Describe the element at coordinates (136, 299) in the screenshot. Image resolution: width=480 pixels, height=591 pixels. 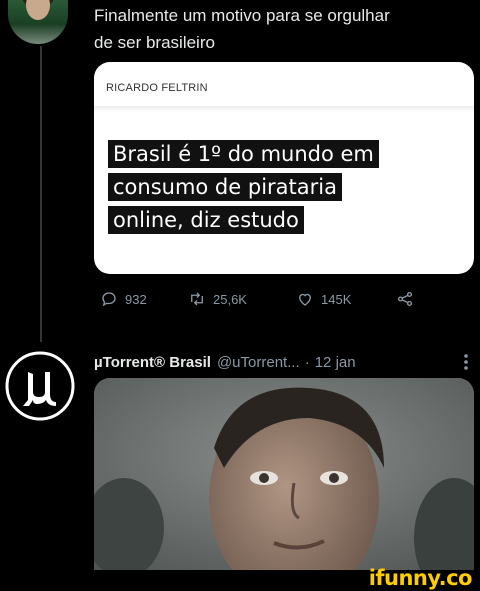
I see `reply-count: 932` at that location.